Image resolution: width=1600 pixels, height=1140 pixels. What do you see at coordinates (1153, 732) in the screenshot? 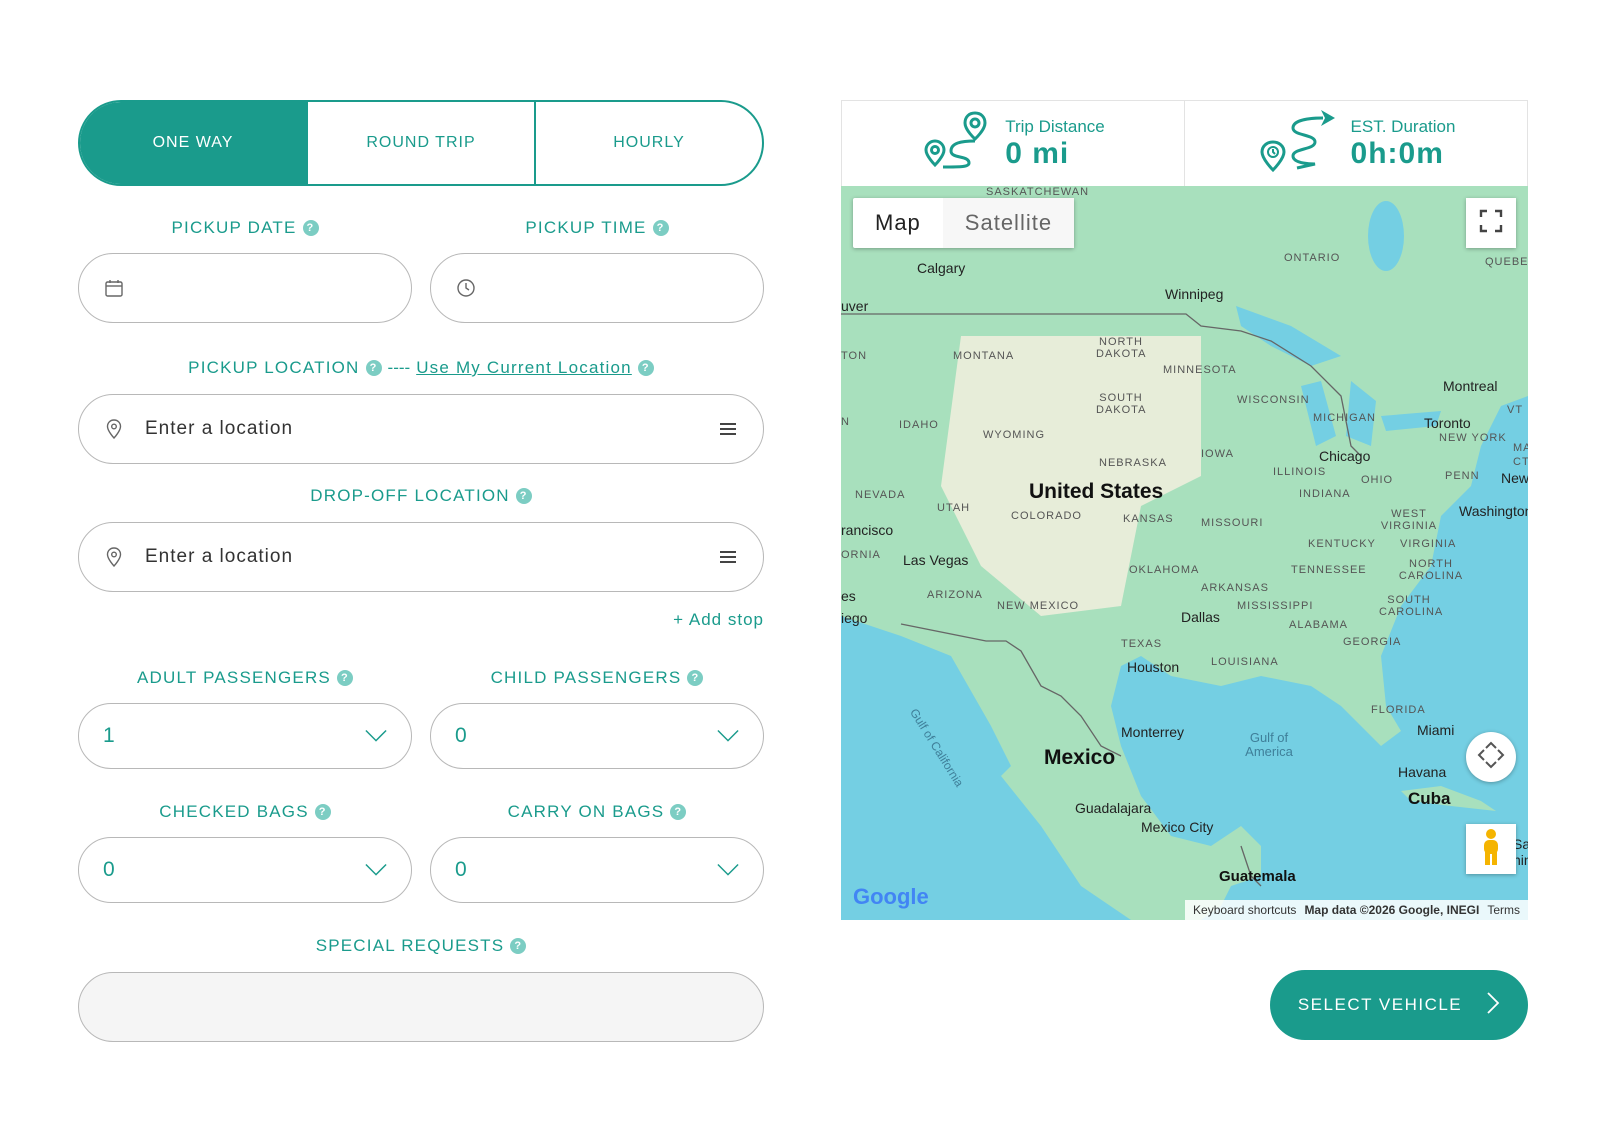
I see `city-label: Monterrey` at bounding box center [1153, 732].